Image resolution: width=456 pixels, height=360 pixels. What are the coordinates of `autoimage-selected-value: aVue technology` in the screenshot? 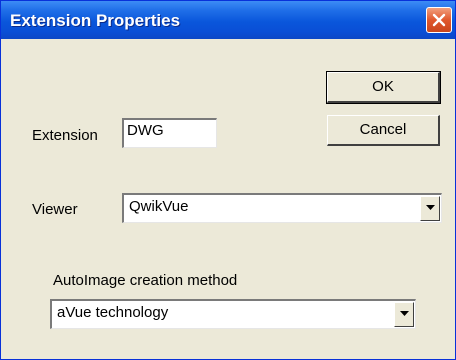 It's located at (113, 312).